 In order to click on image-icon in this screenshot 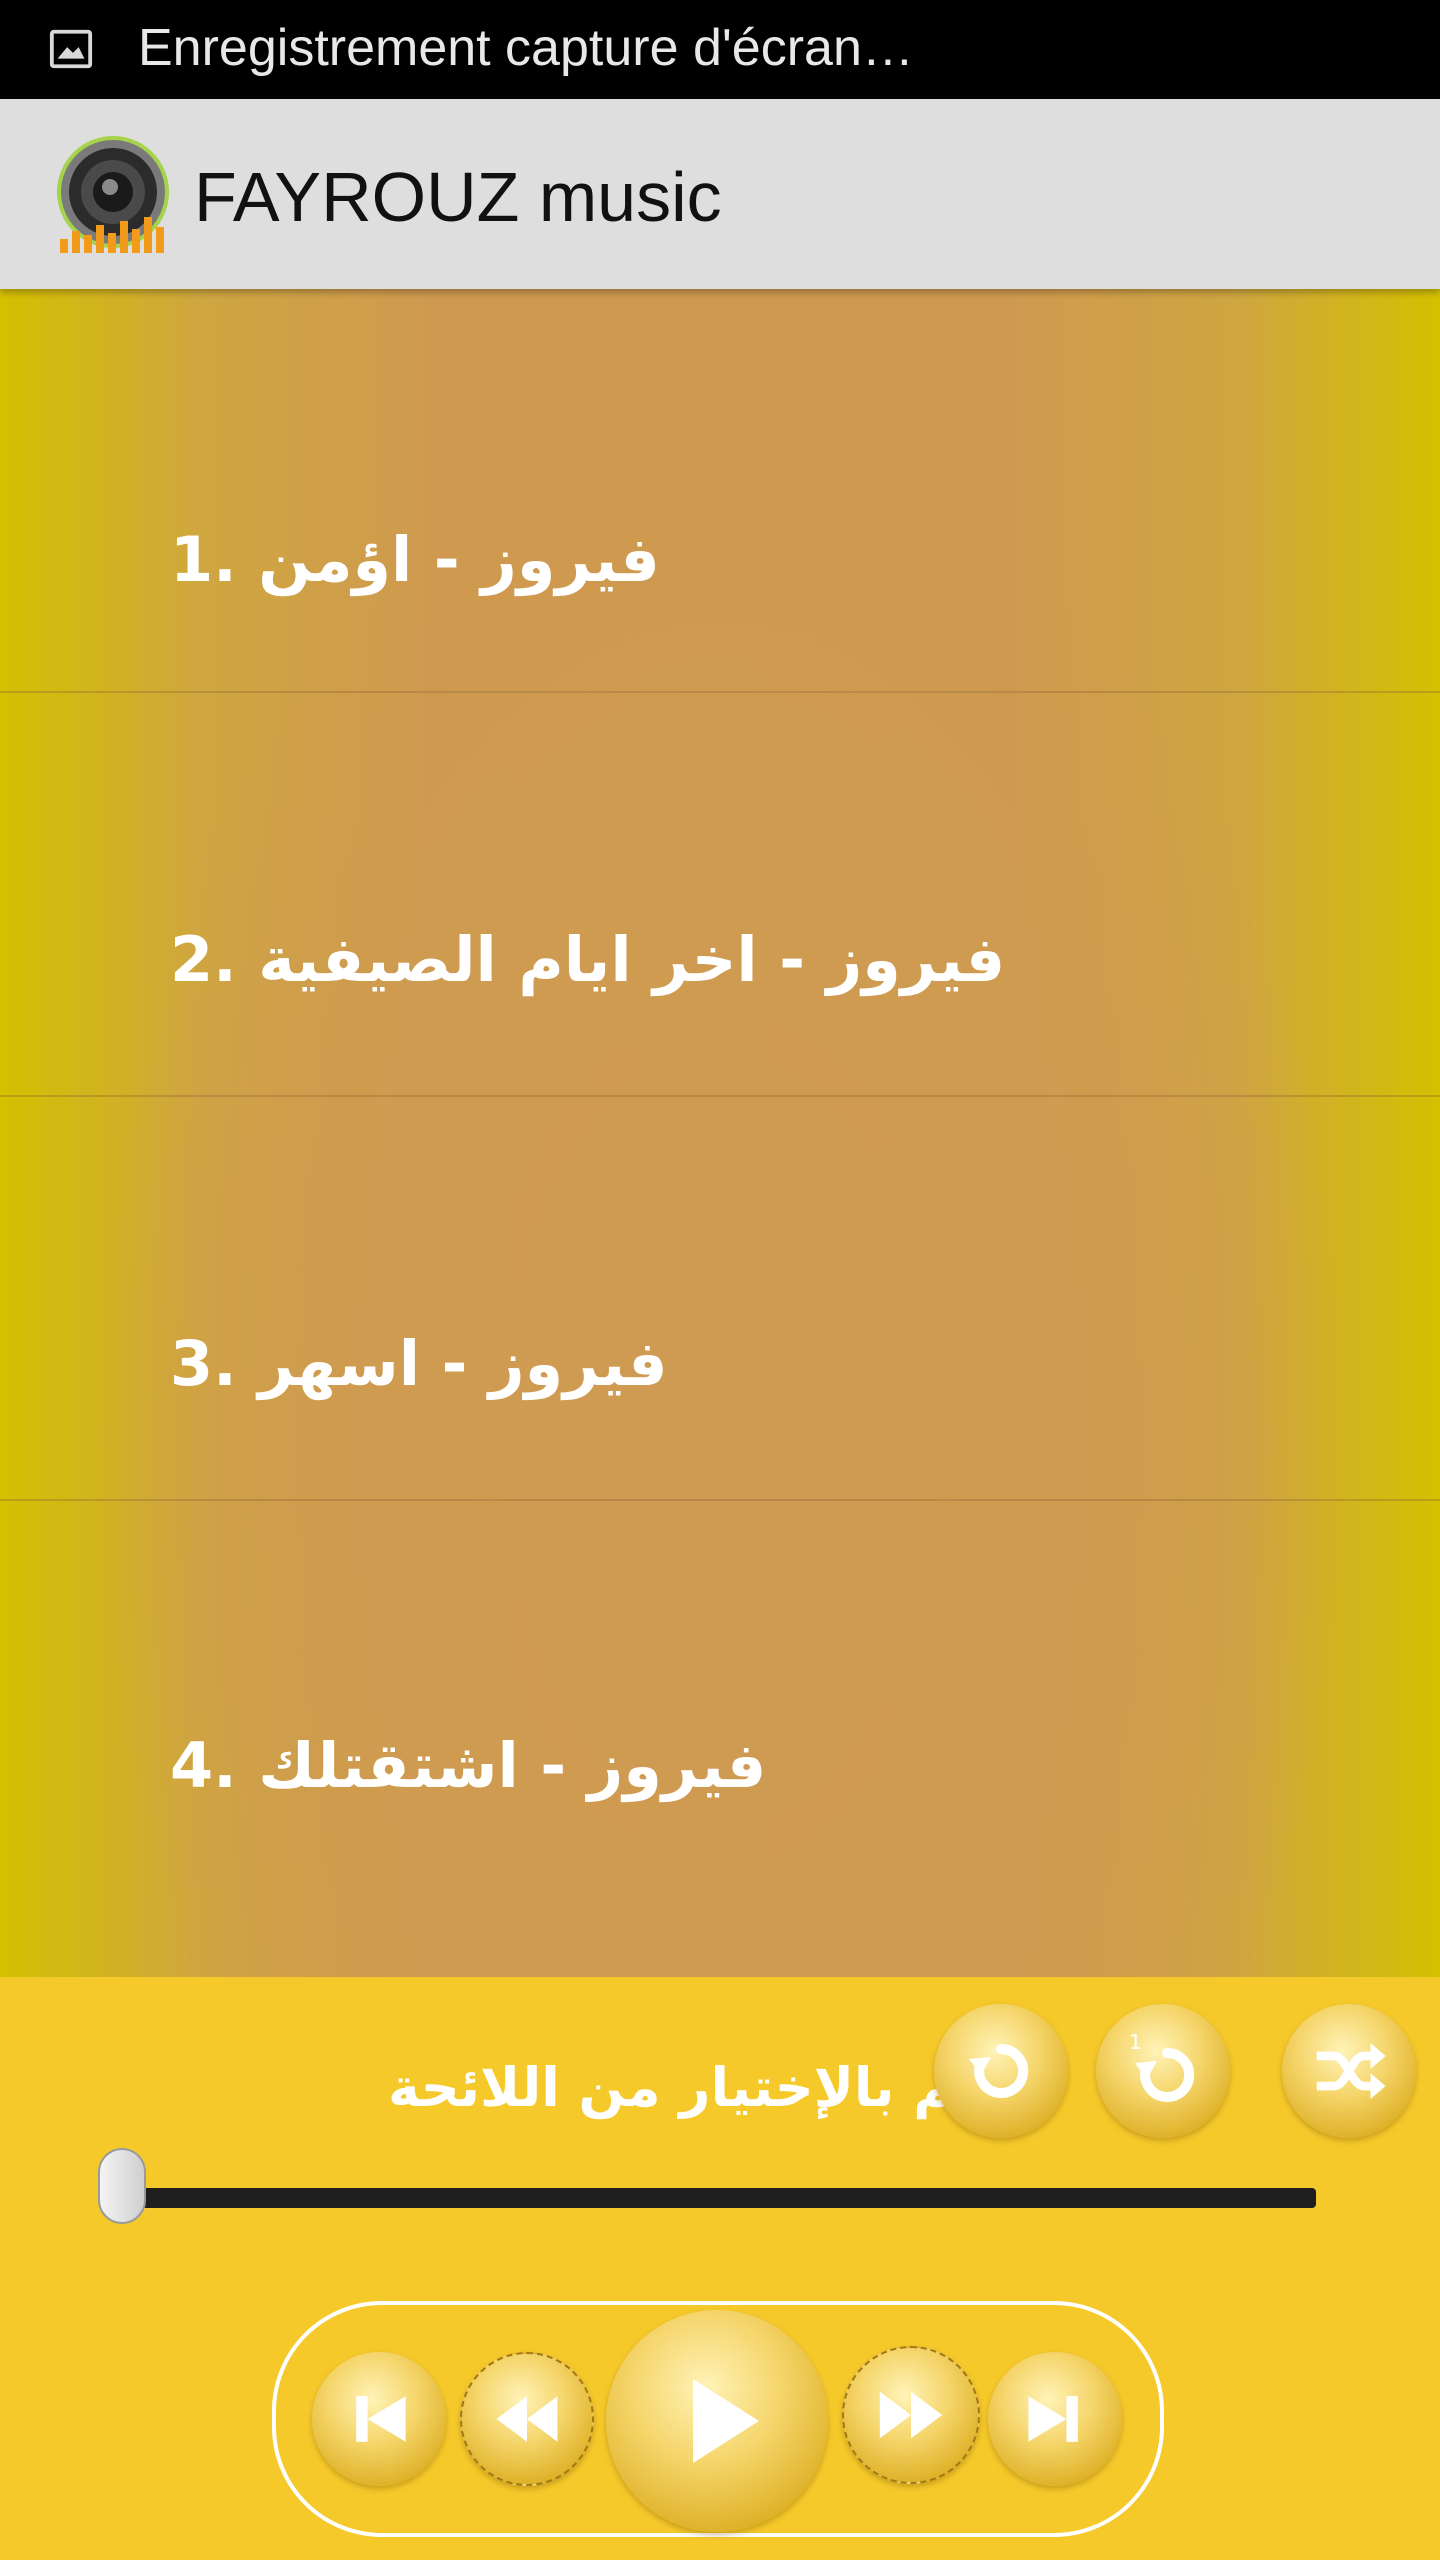, I will do `click(71, 49)`.